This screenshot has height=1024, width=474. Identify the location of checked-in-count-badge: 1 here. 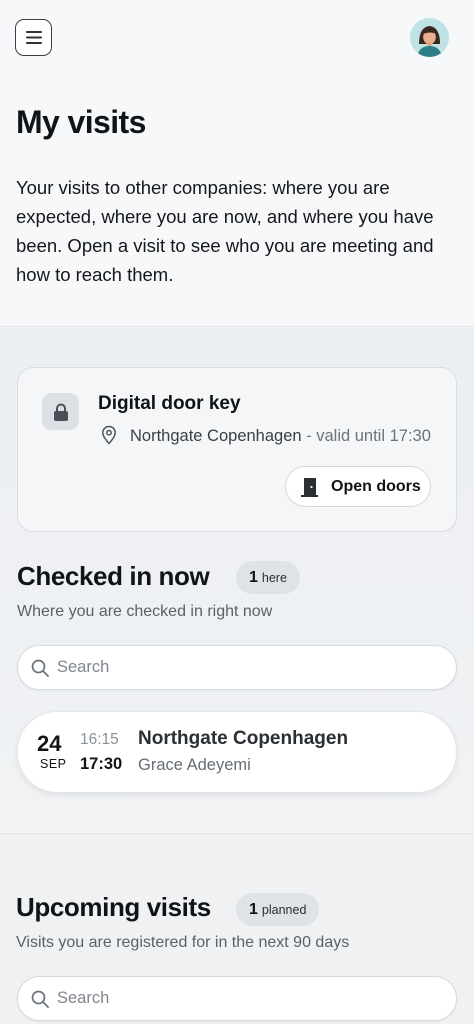
(268, 577).